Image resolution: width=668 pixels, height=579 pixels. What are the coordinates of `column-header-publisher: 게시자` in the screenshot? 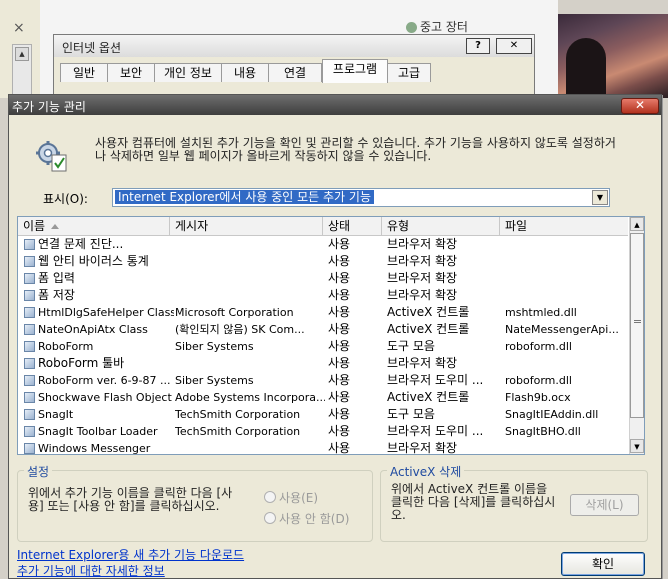 It's located at (246, 226).